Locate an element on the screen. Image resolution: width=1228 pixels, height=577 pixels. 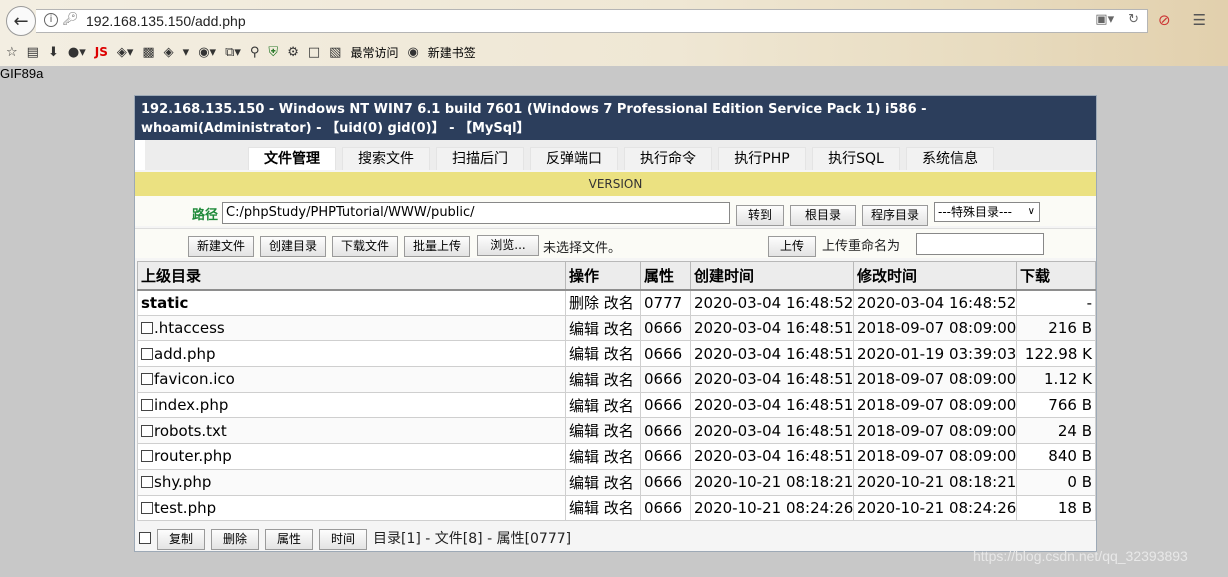
menu-icon: ☰ is located at coordinates (1199, 20).